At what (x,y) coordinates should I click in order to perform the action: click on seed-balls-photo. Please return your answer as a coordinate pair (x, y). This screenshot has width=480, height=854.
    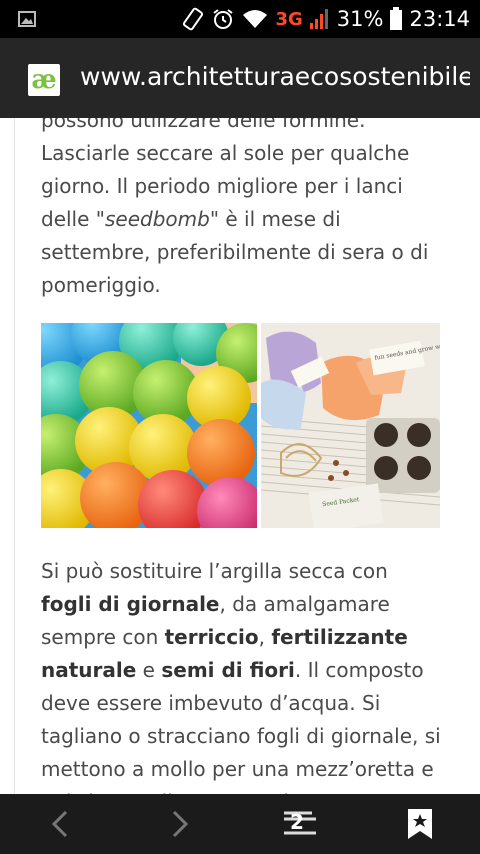
    Looking at the image, I should click on (149, 425).